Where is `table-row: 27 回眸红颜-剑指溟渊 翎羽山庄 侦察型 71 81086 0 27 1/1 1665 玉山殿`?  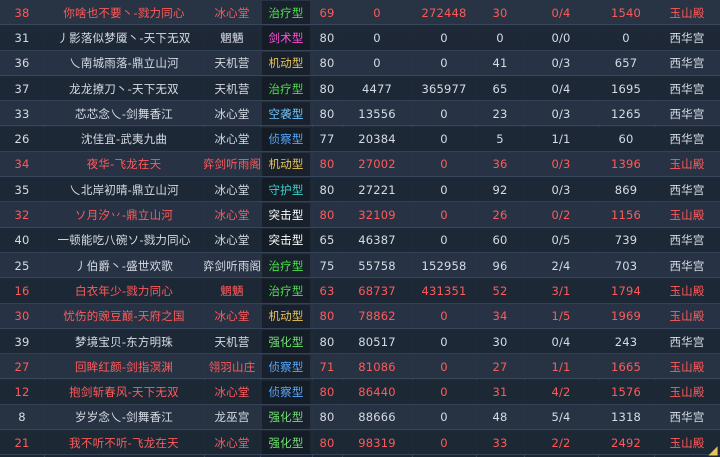
table-row: 27 回眸红颜-剑指溟渊 翎羽山庄 侦察型 71 81086 0 27 1/1 1665 玉山殿 is located at coordinates (360, 367).